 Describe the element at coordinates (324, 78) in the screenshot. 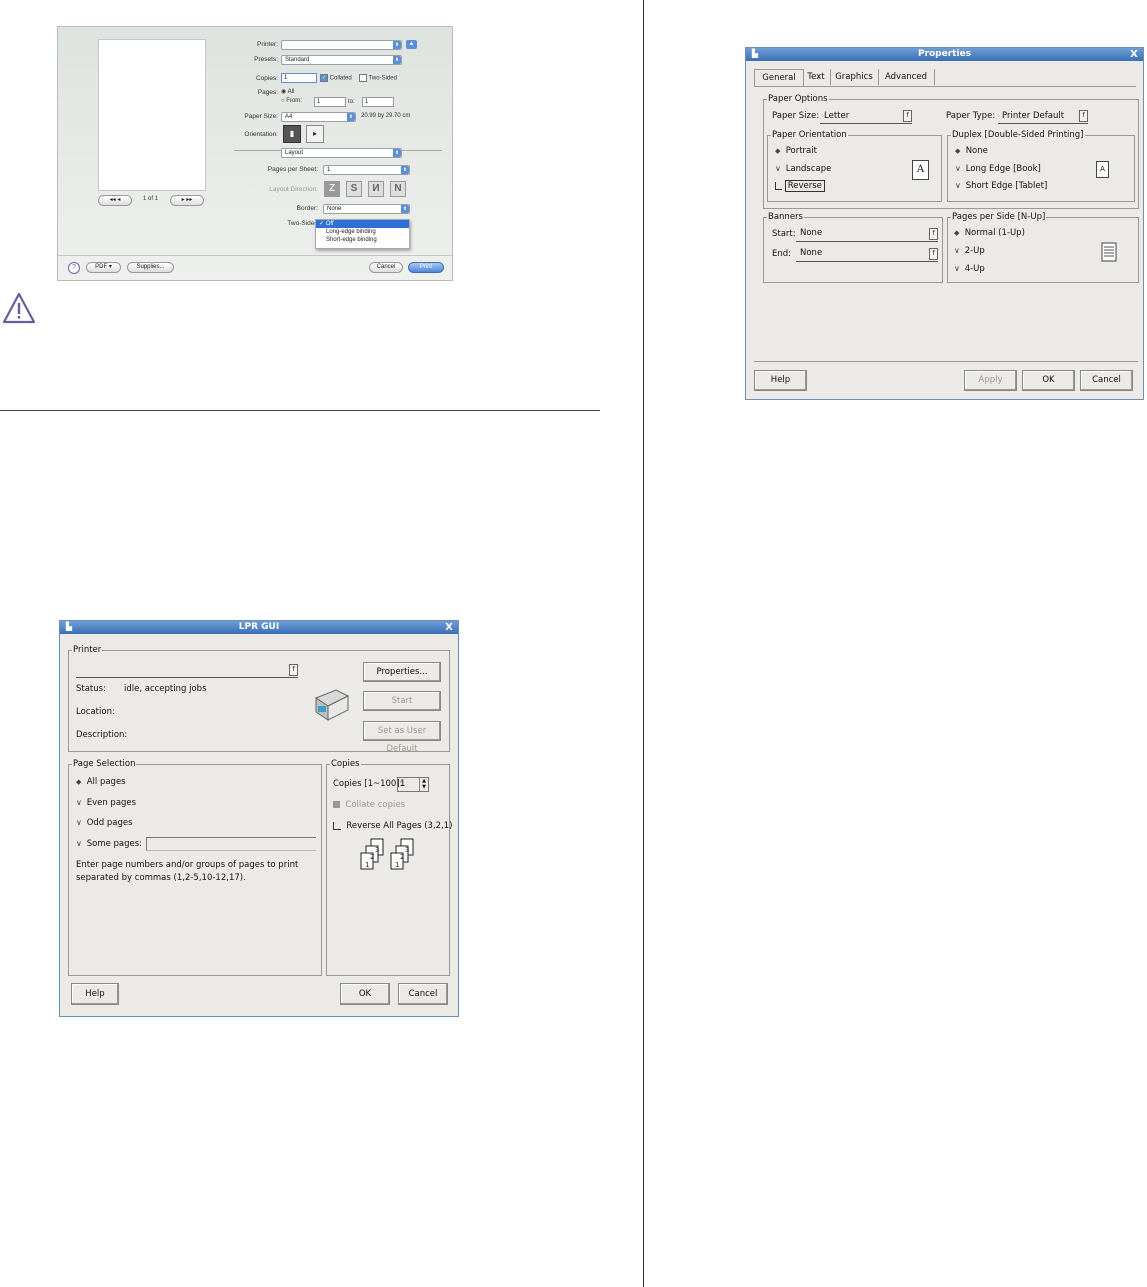

I see `check-icon: ✓` at that location.